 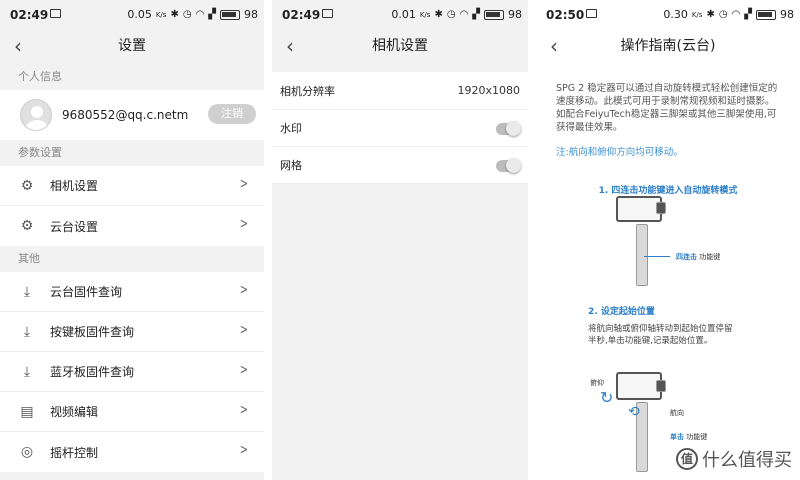 What do you see at coordinates (86, 292) in the screenshot?
I see `menu-item-label: 云台固件查询` at bounding box center [86, 292].